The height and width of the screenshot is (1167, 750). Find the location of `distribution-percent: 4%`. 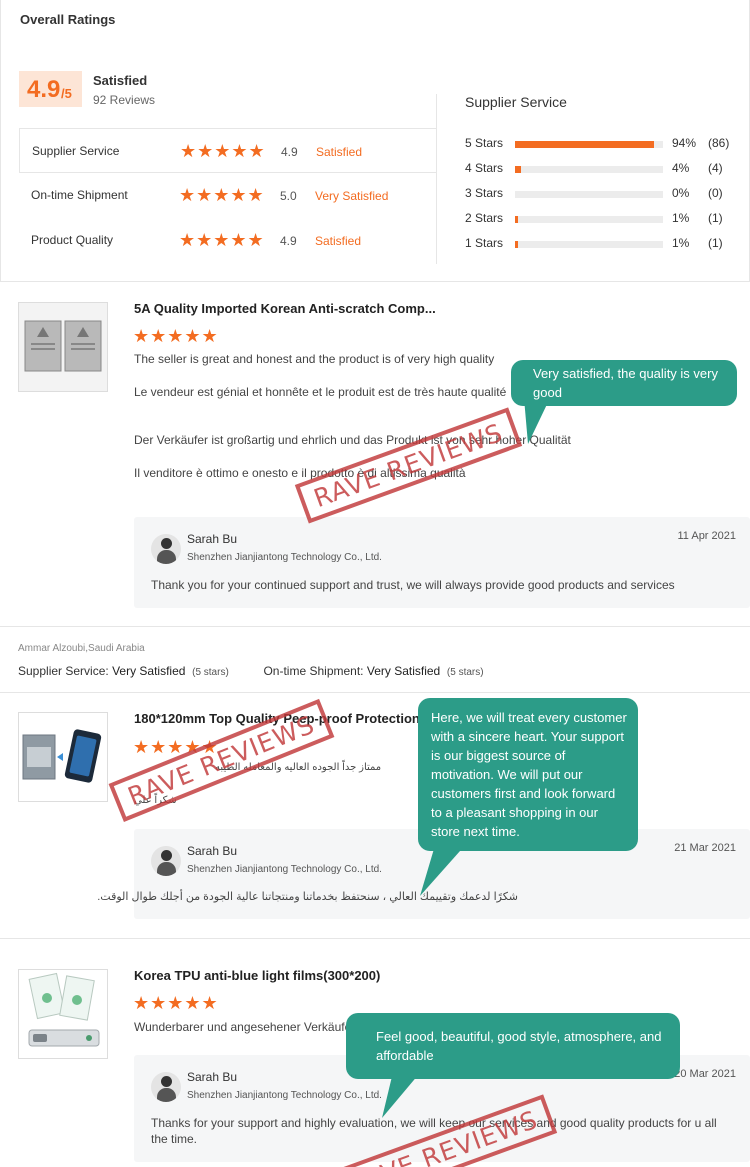

distribution-percent: 4% is located at coordinates (681, 168).